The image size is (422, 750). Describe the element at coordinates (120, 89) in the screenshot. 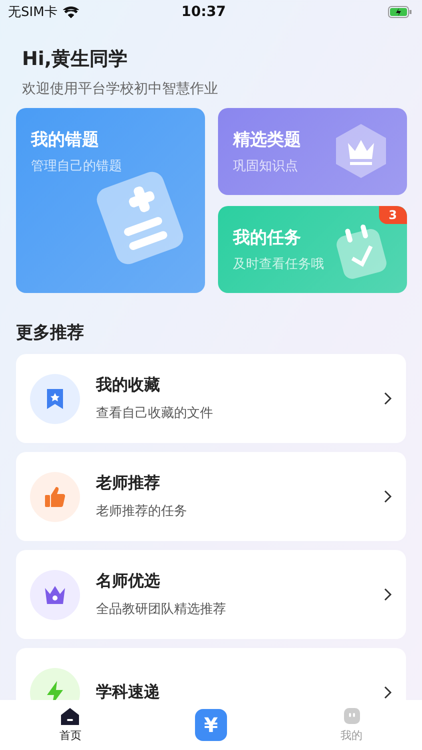

I see `greeting-subtitle: 欢迎使用平台学校初中智慧作业` at that location.